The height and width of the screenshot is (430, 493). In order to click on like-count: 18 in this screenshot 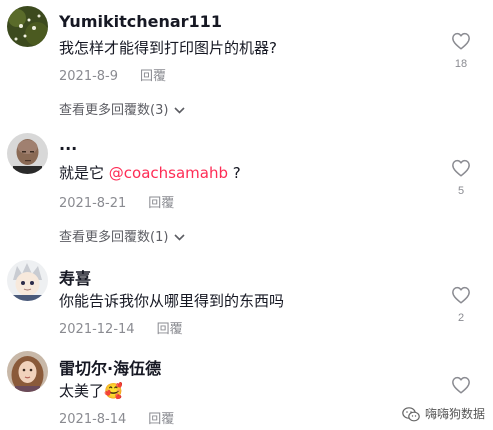, I will do `click(461, 64)`.